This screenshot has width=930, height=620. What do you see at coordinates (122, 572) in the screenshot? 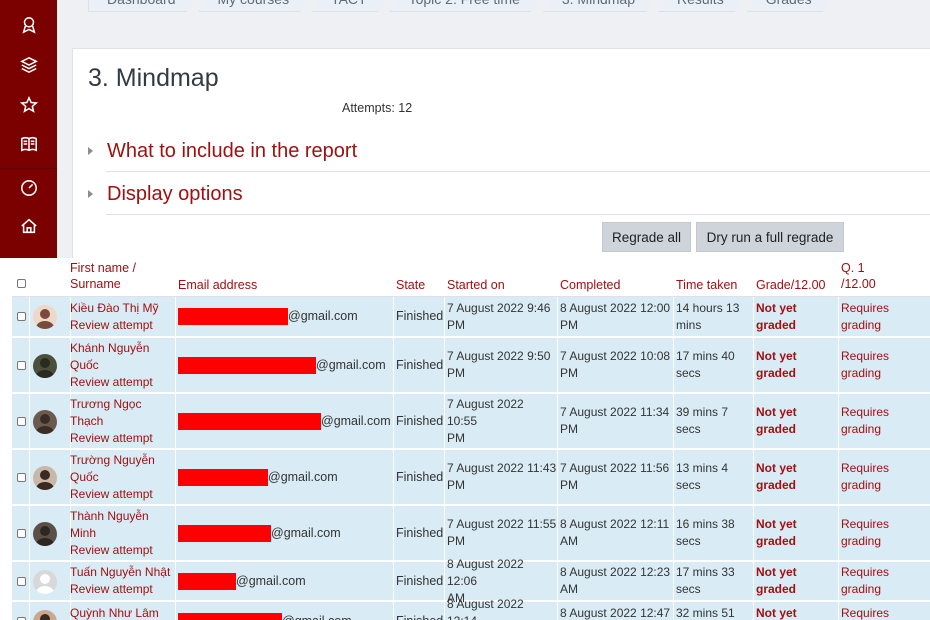
I see `student-name: Tuấn Nguyễn Nhật` at bounding box center [122, 572].